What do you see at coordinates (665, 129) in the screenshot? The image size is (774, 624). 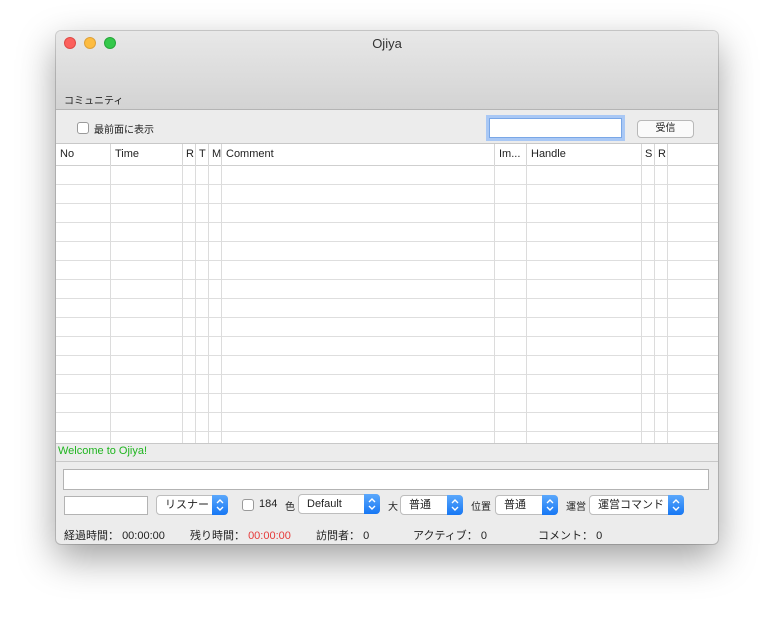 I see `receive-button: 受信` at bounding box center [665, 129].